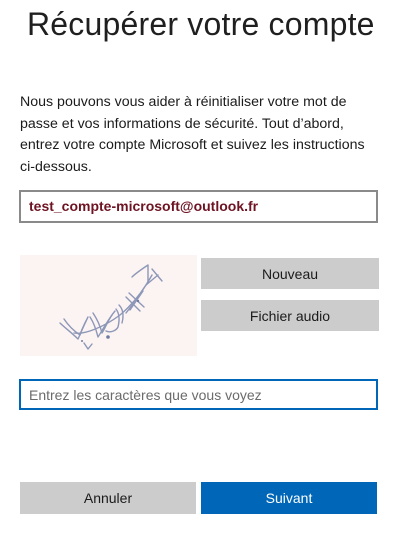 The image size is (401, 540). Describe the element at coordinates (201, 24) in the screenshot. I see `page-title: Récupérer votre compte` at that location.